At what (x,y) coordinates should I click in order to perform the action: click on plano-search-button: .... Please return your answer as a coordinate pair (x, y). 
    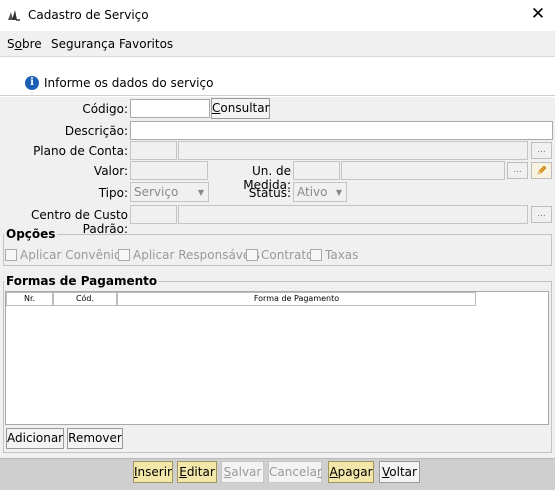
    Looking at the image, I should click on (541, 150).